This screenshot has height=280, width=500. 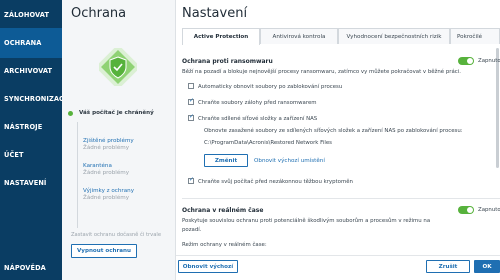 I want to click on nav-item-archive: ARCHIVOVAT, so click(x=31, y=71).